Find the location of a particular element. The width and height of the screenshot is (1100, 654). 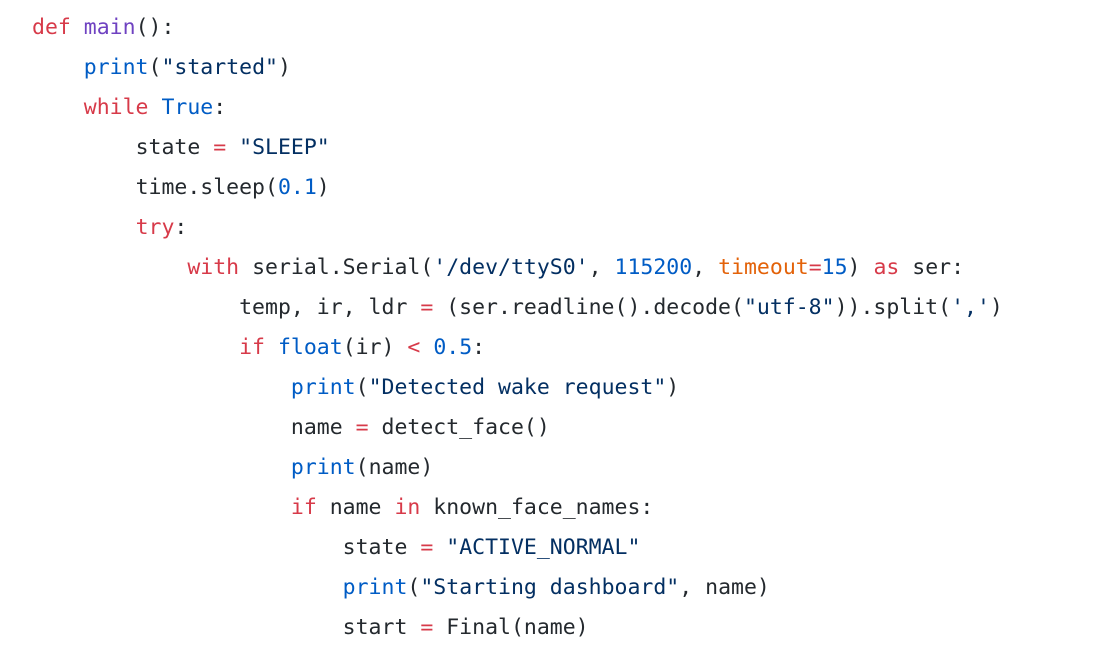

code-line: print("Starting dashboard", name) is located at coordinates (566, 588).